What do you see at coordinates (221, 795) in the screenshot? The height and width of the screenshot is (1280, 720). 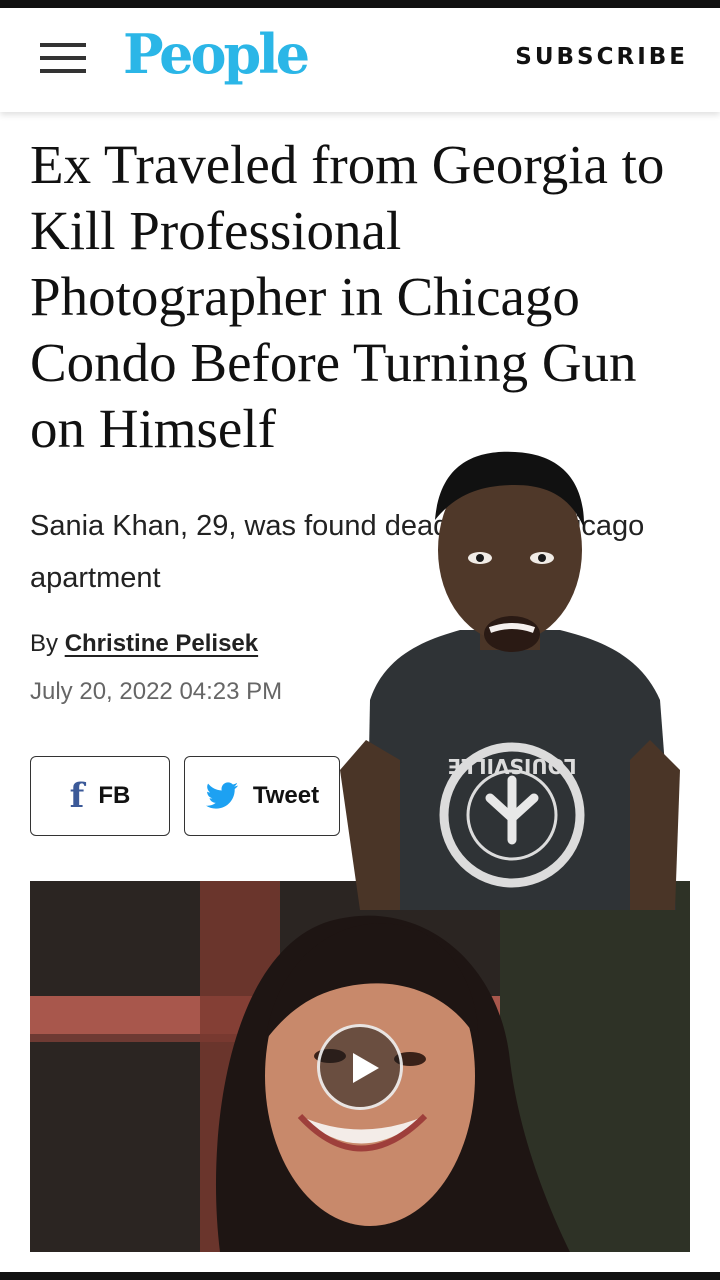 I see `twitter-bird-icon` at bounding box center [221, 795].